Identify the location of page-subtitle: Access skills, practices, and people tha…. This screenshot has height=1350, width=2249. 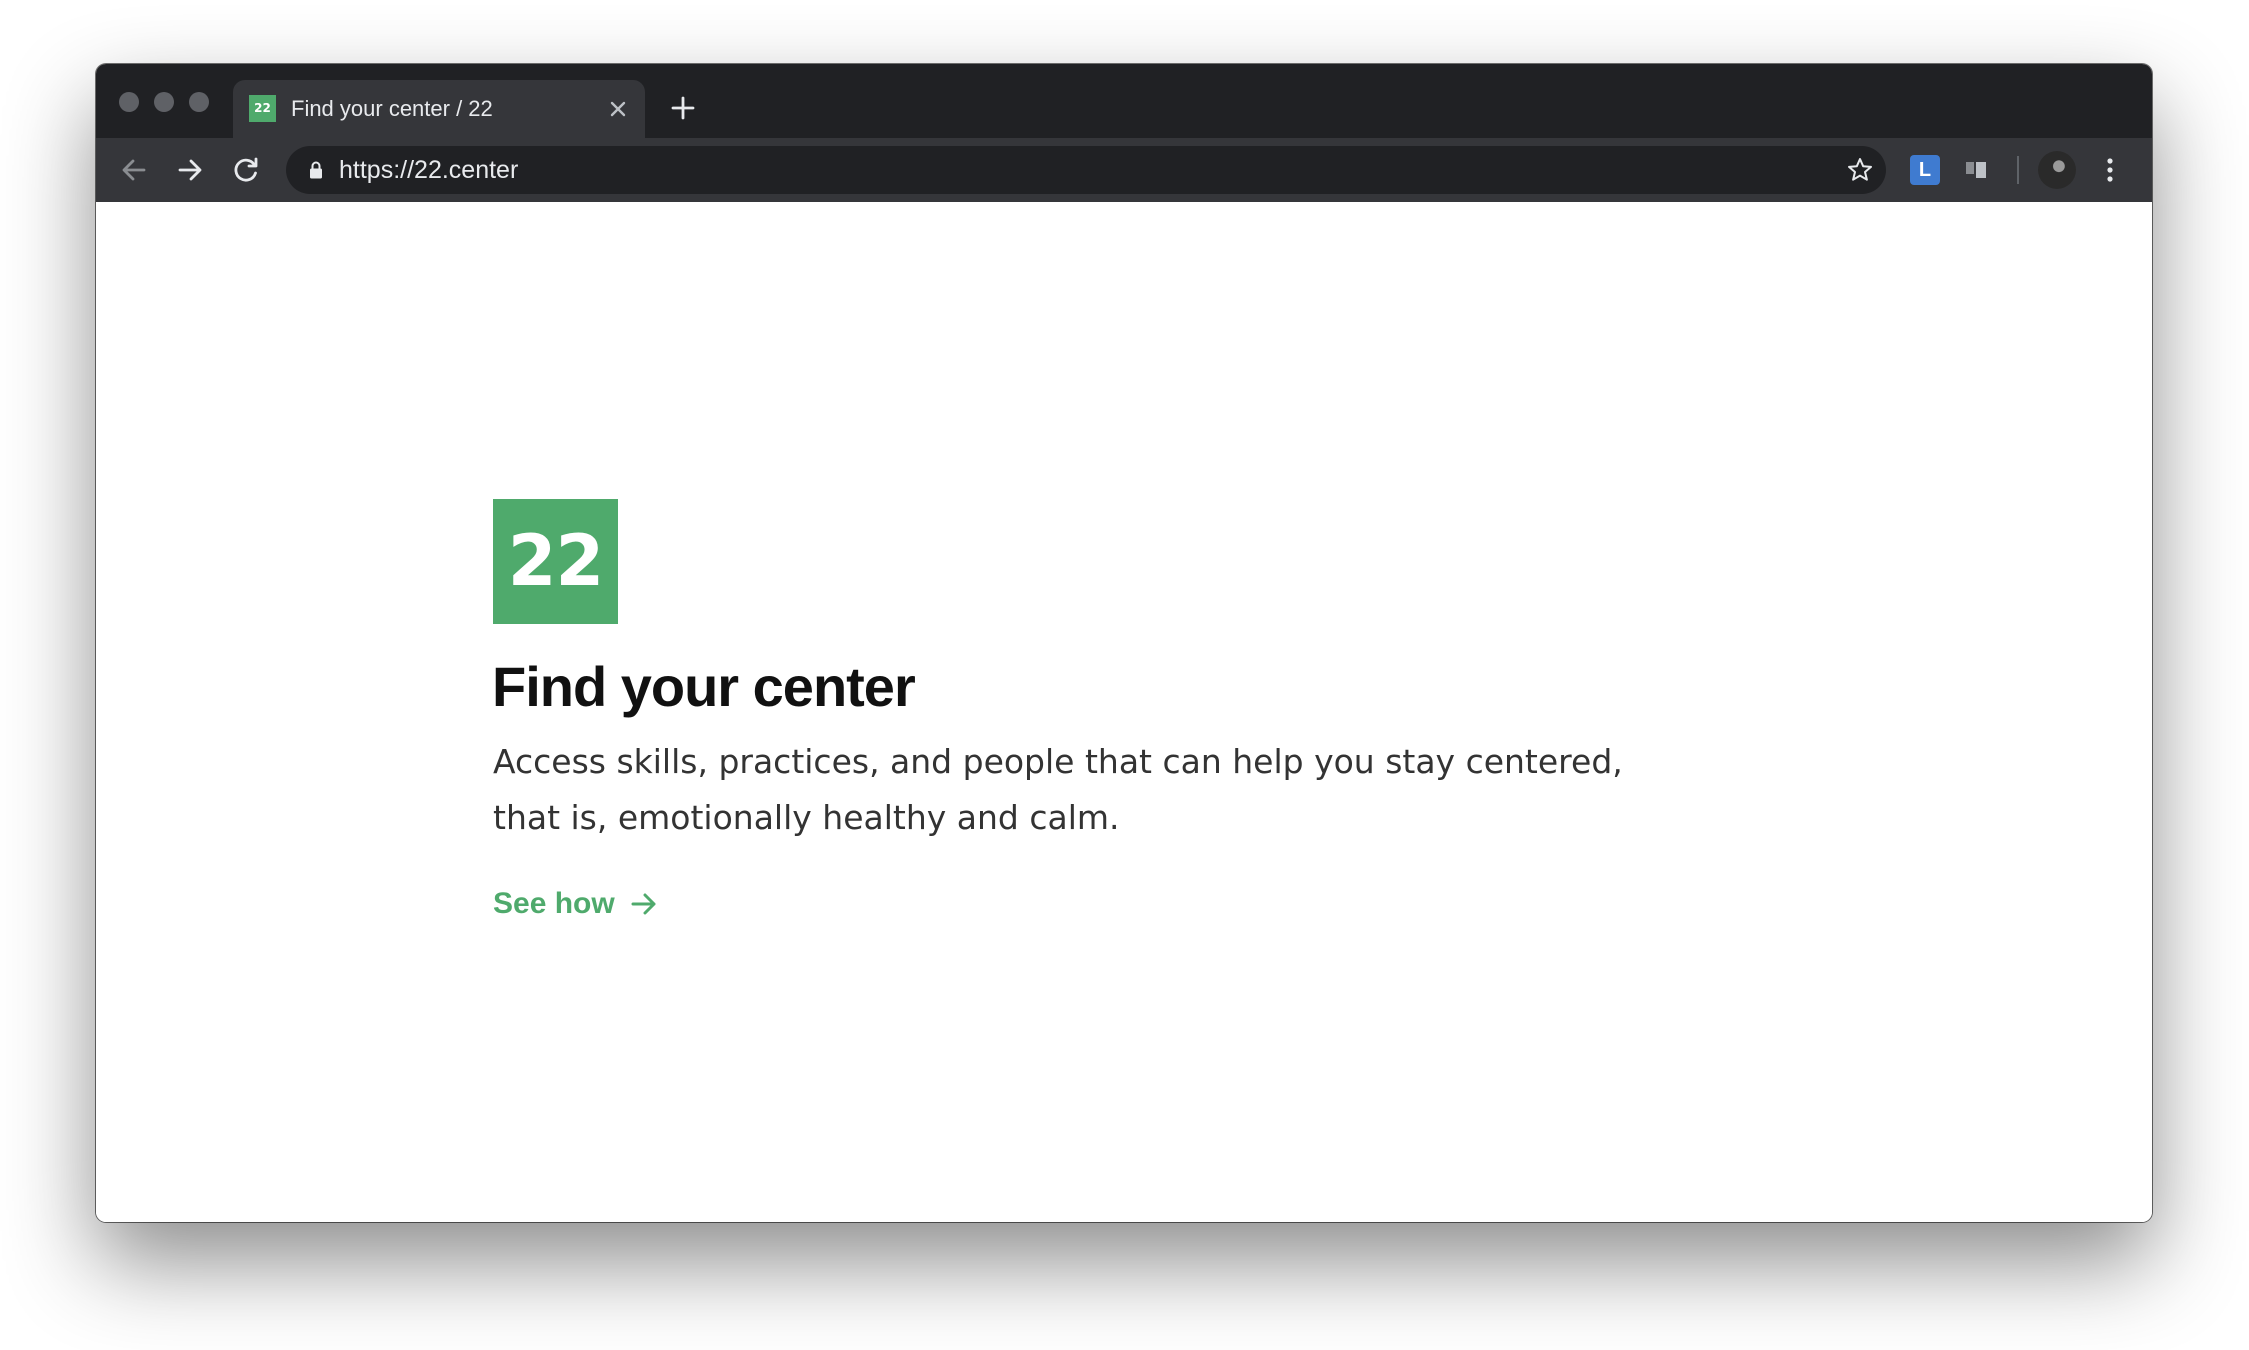
(1058, 789).